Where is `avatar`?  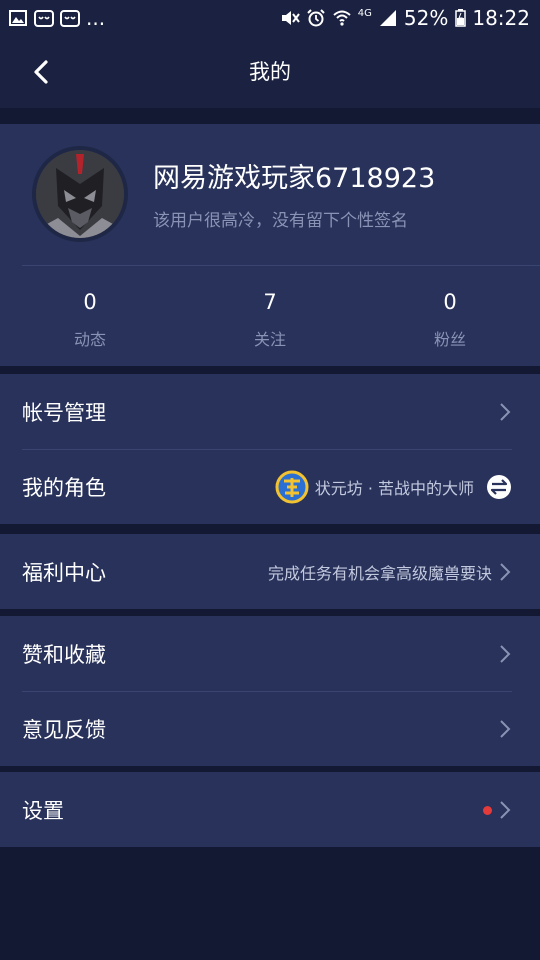
avatar is located at coordinates (80, 194).